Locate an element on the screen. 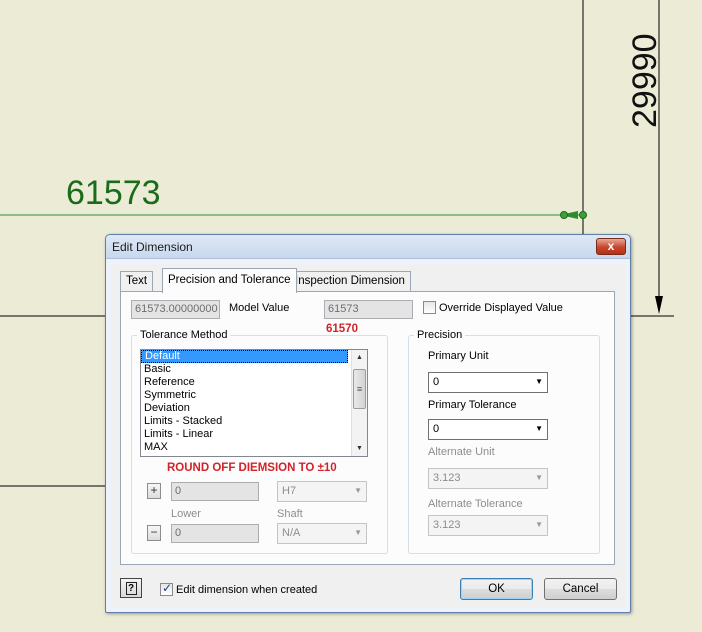  close-icon: x is located at coordinates (611, 246).